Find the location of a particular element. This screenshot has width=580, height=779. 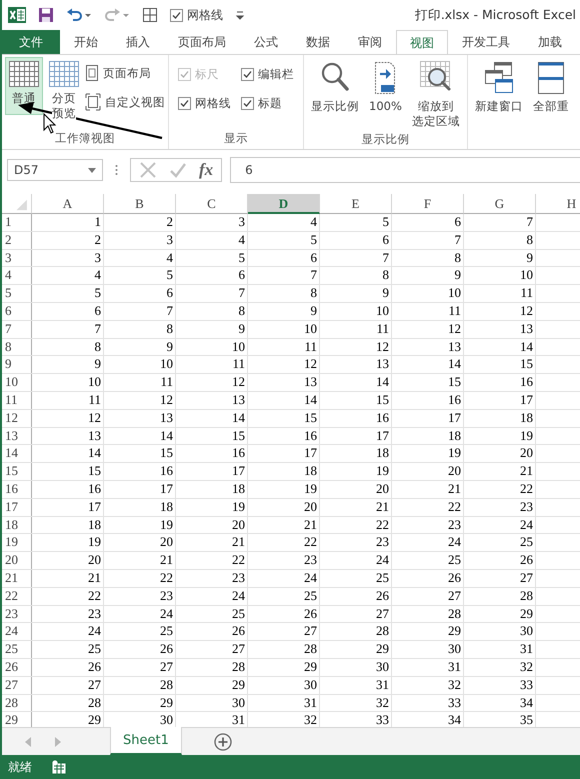

status-text: 就绪 is located at coordinates (20, 767).